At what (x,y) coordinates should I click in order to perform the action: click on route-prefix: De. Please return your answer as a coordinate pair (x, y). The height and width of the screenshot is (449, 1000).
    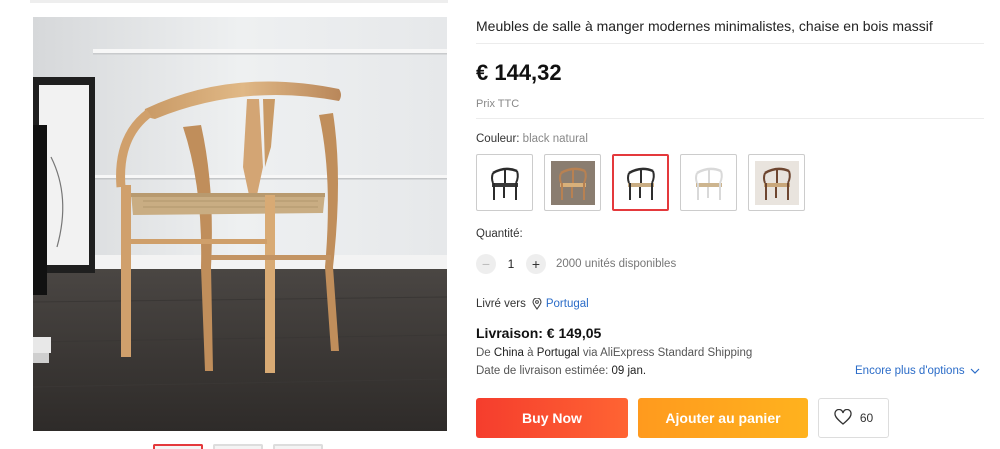
    Looking at the image, I should click on (483, 353).